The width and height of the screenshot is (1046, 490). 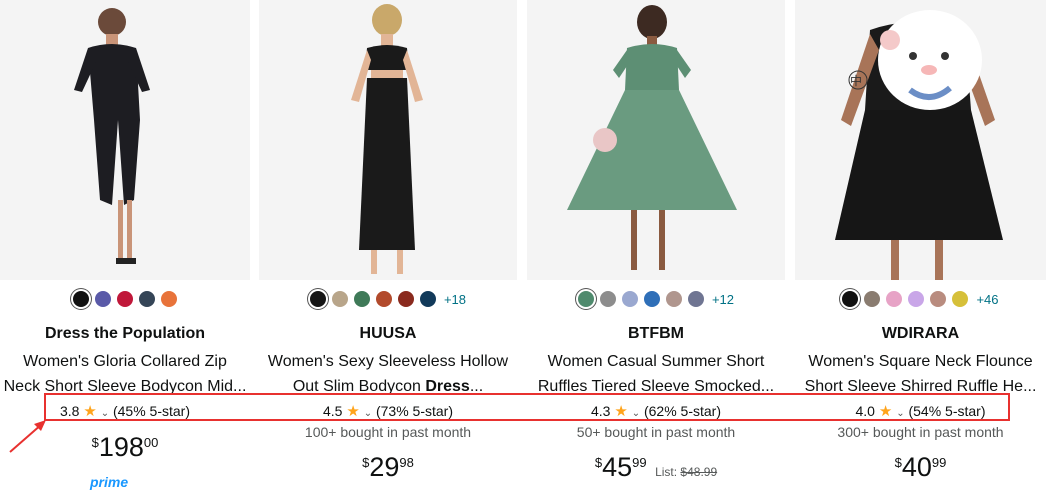 I want to click on title-highlight: Dress, so click(x=447, y=386).